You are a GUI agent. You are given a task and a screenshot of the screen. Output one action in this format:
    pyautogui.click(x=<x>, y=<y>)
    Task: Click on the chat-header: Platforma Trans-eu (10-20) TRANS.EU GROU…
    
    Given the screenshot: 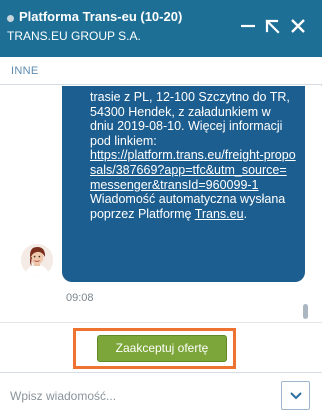 What is the action you would take?
    pyautogui.click(x=161, y=28)
    